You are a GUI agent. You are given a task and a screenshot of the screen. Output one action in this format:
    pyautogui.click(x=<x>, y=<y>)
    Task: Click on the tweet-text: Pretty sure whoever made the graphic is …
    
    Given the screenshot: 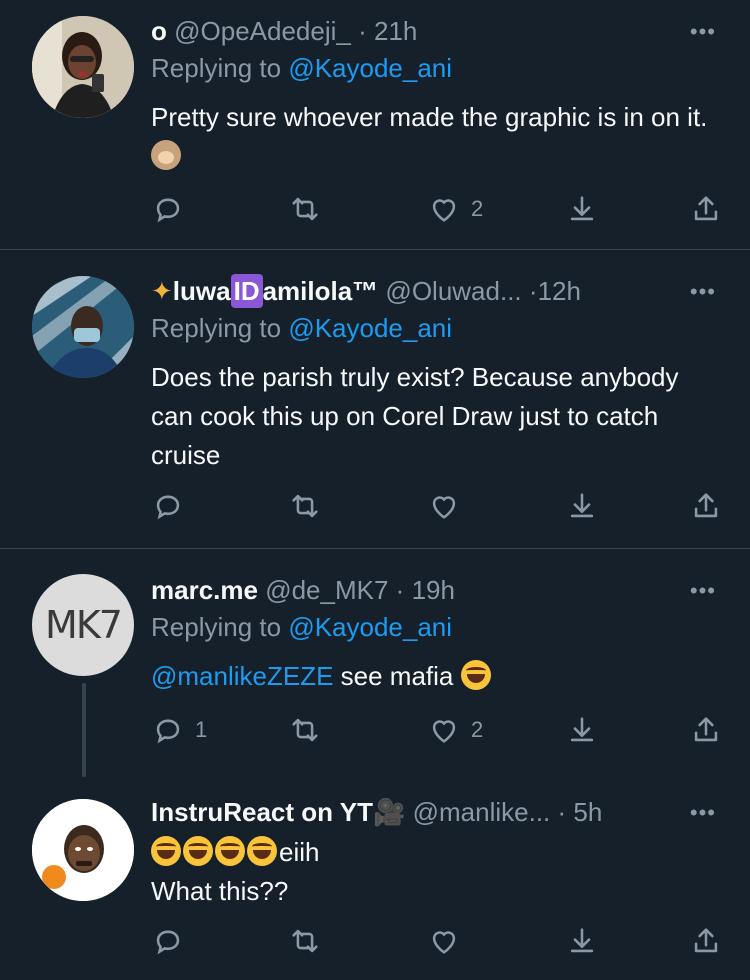 What is the action you would take?
    pyautogui.click(x=441, y=137)
    